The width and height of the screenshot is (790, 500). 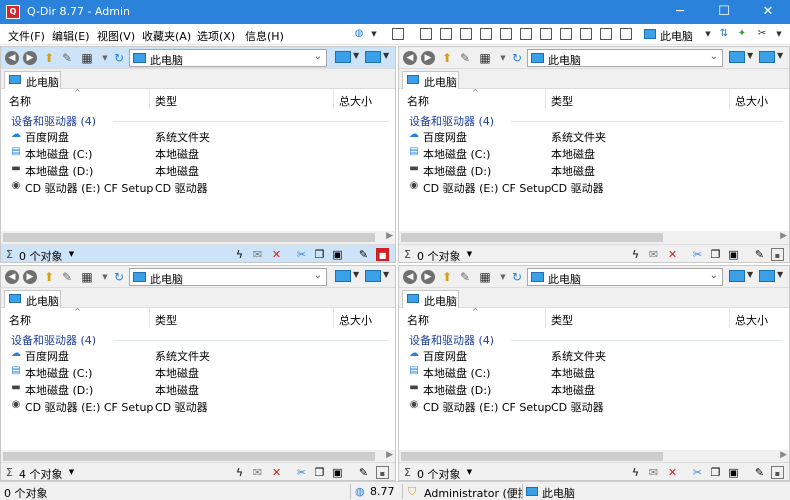 I want to click on object-count: 4 个对象, so click(x=41, y=473).